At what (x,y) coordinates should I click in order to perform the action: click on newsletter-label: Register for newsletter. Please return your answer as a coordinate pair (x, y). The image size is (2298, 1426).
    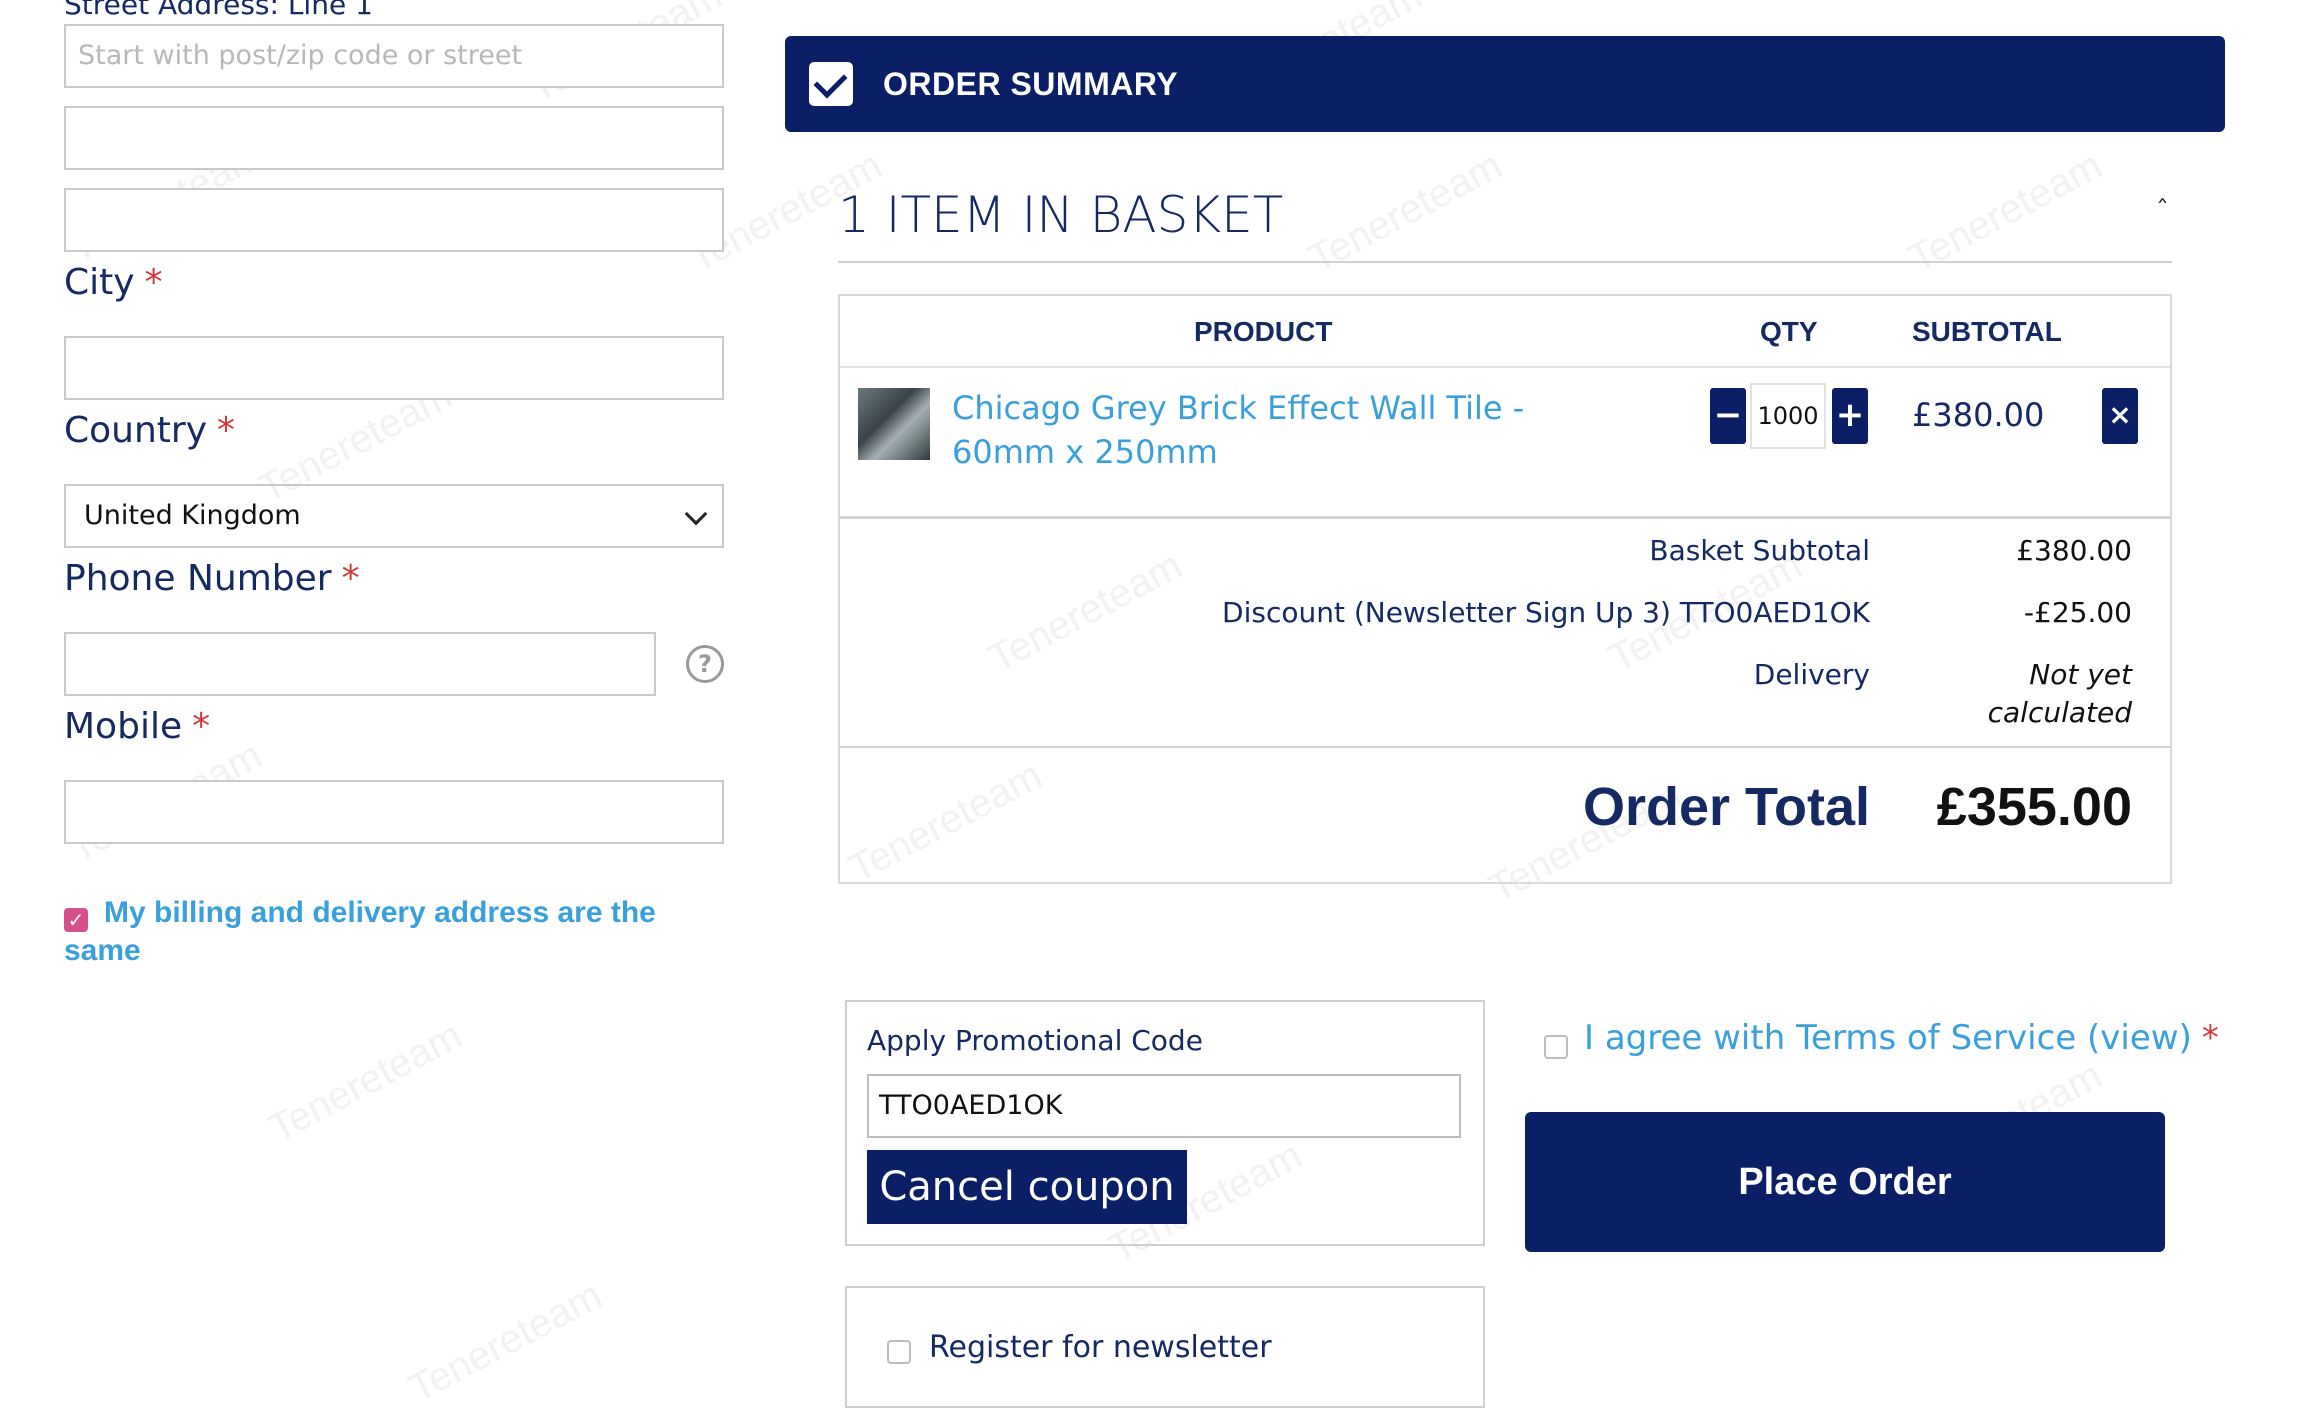
    Looking at the image, I should click on (1100, 1347).